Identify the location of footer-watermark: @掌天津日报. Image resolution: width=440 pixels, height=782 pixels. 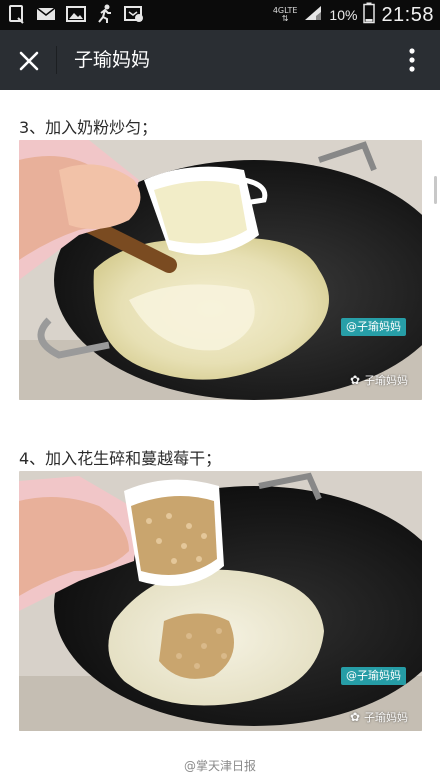
(219, 766).